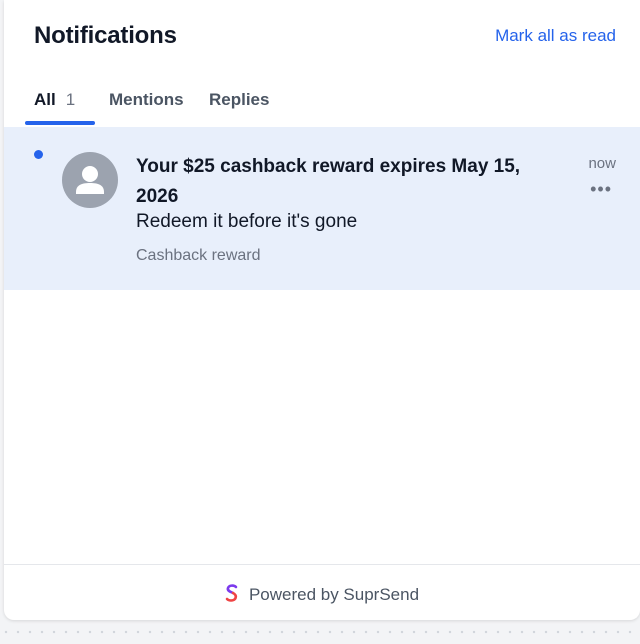  Describe the element at coordinates (334, 594) in the screenshot. I see `powered-by-text: Powered by SuprSend` at that location.